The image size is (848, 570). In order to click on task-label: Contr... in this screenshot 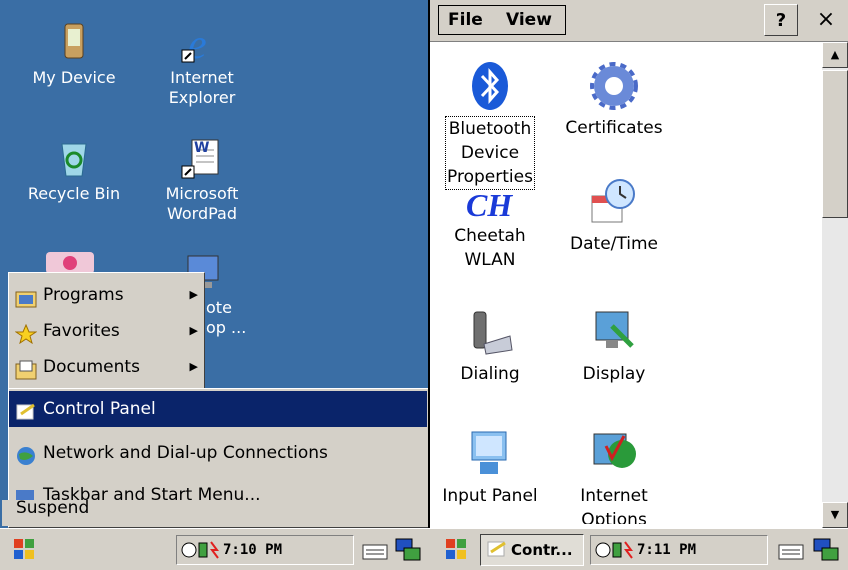, I will do `click(542, 550)`.